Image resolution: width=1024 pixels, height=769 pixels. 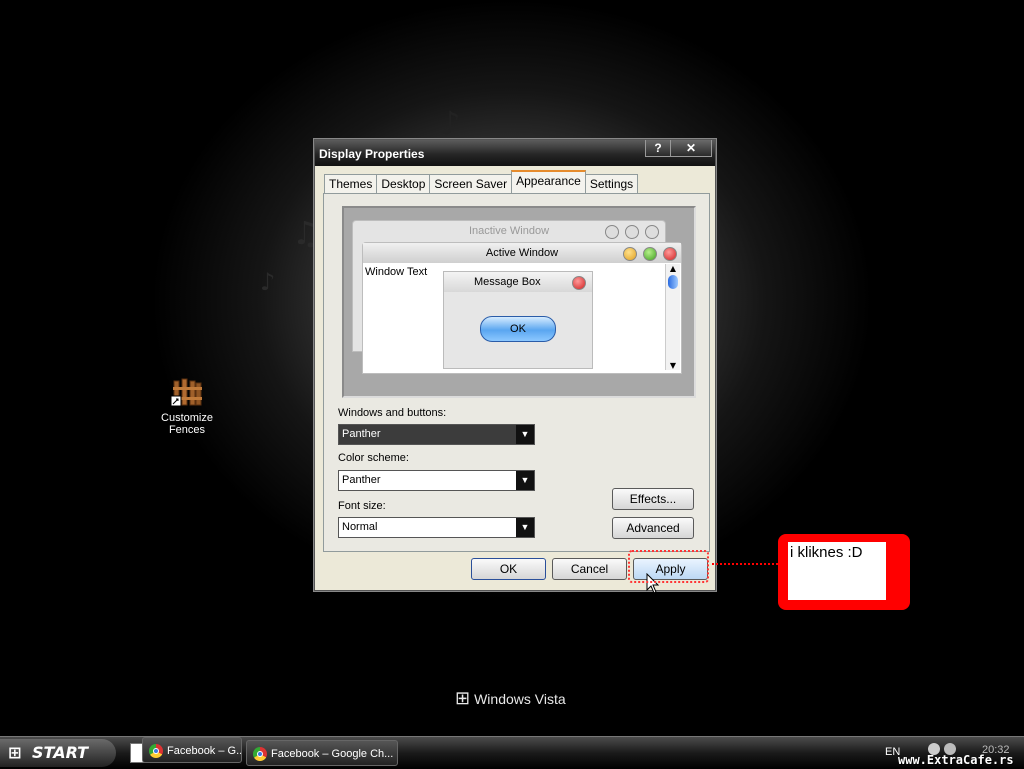 I want to click on scroll-up-icon: ▲, so click(x=673, y=268).